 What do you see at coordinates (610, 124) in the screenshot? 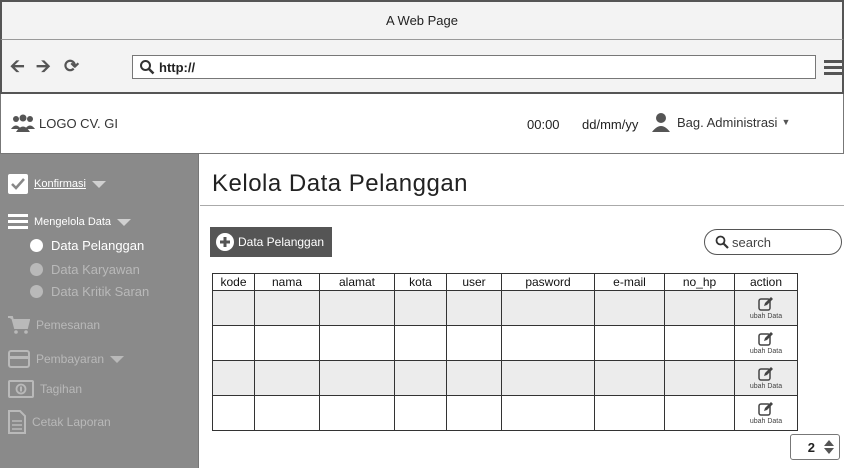
I see `date: dd/mm/yy` at bounding box center [610, 124].